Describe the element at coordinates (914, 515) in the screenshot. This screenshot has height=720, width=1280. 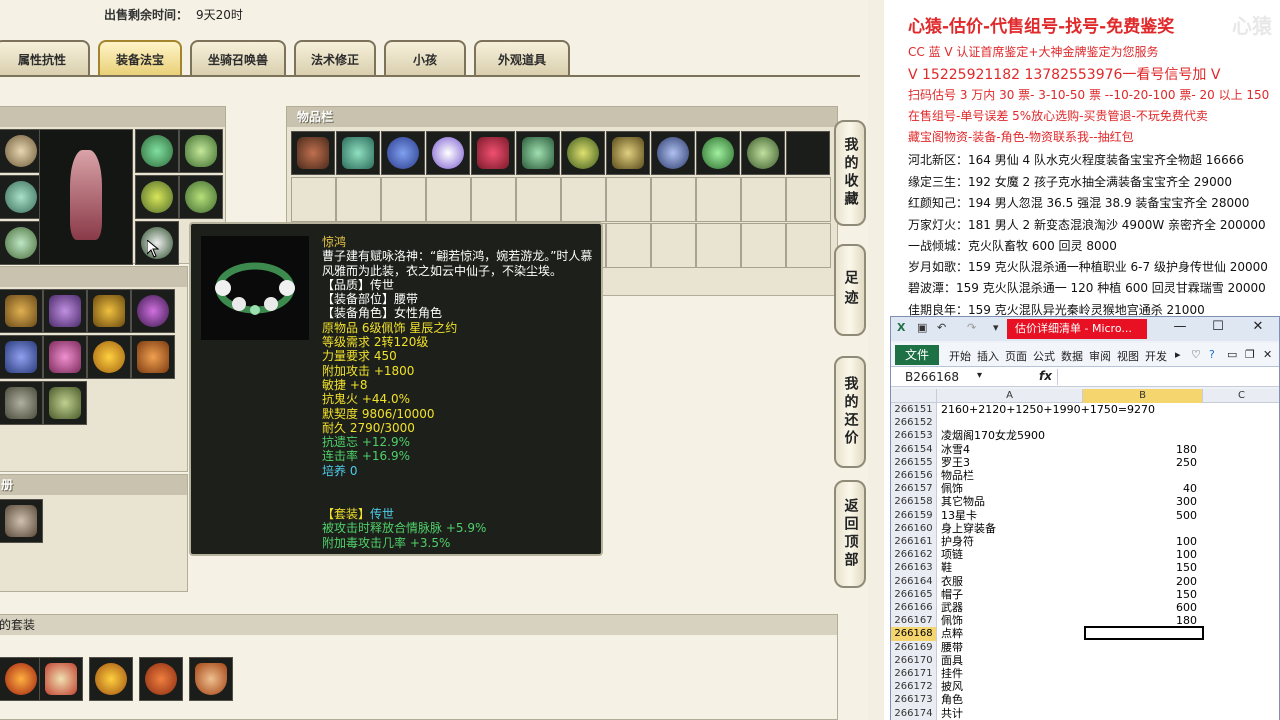
I see `row-number: 266159` at that location.